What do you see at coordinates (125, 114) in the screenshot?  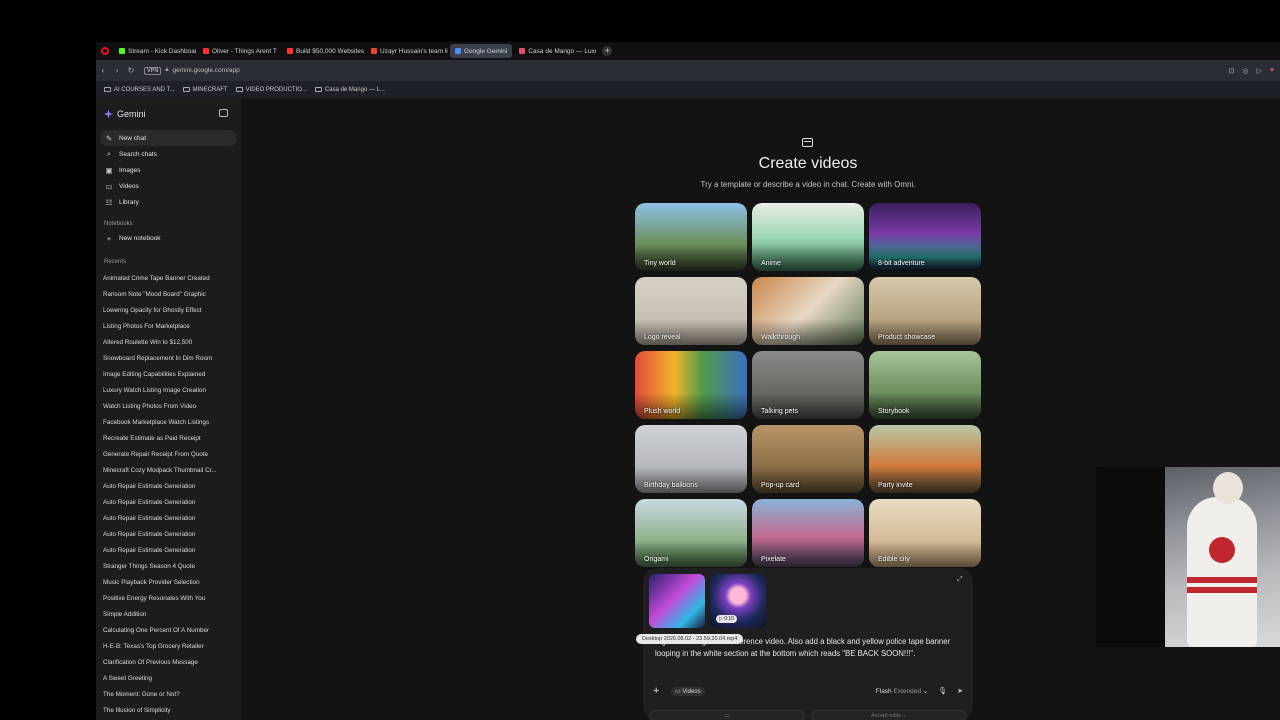 I see `gemini-brand: Gemini` at bounding box center [125, 114].